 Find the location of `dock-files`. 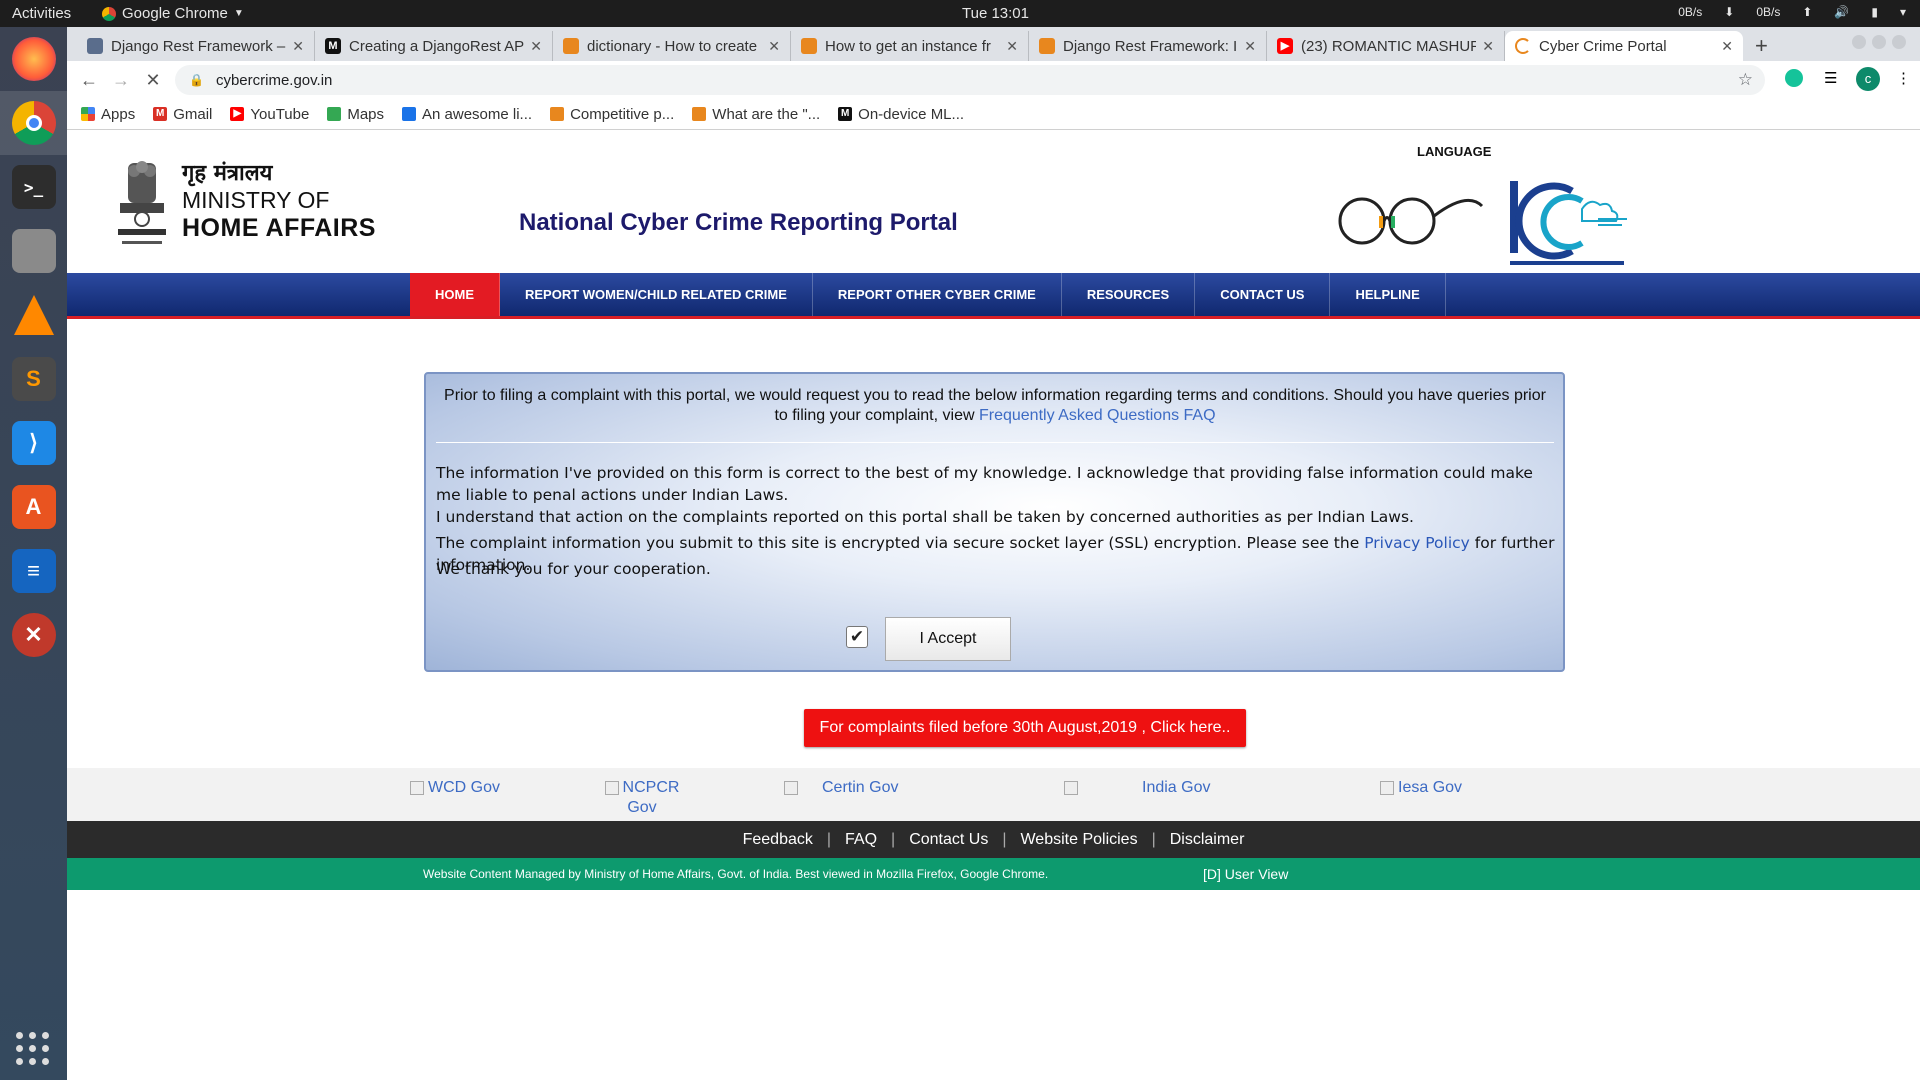

dock-files is located at coordinates (33, 251).